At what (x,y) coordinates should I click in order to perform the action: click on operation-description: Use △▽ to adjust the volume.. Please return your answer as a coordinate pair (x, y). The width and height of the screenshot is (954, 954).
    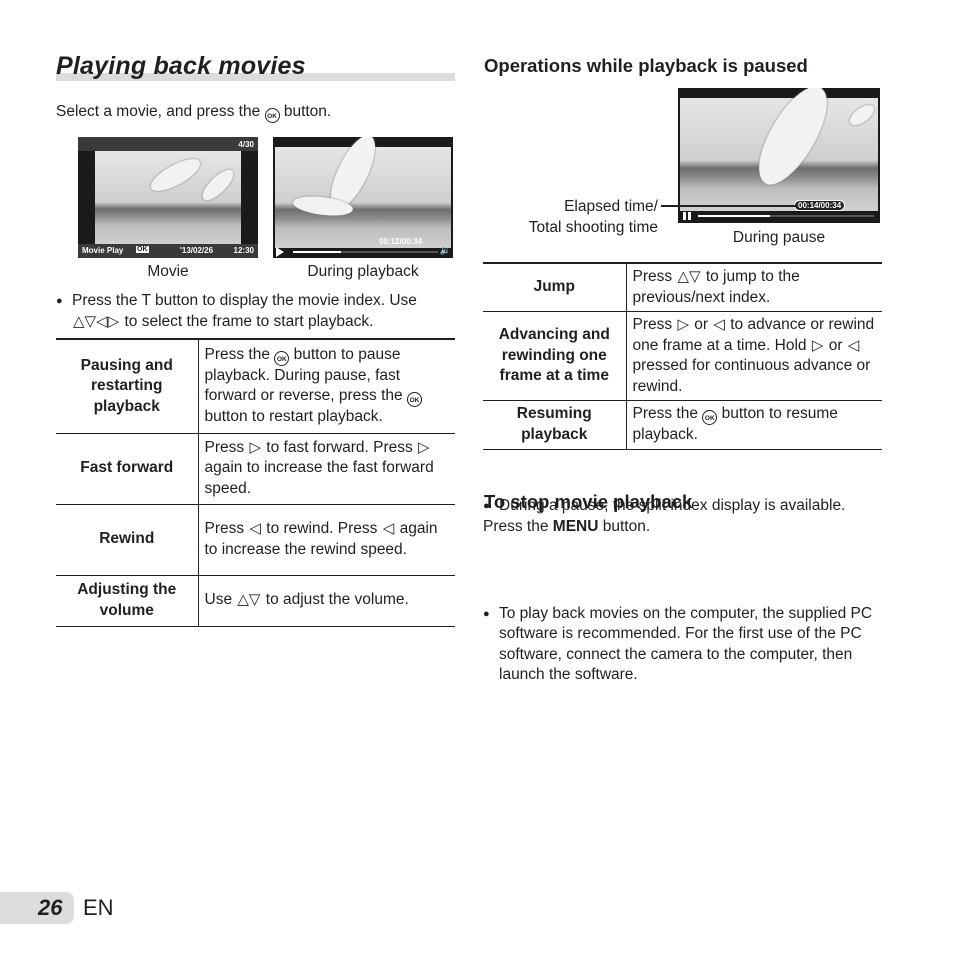
    Looking at the image, I should click on (326, 600).